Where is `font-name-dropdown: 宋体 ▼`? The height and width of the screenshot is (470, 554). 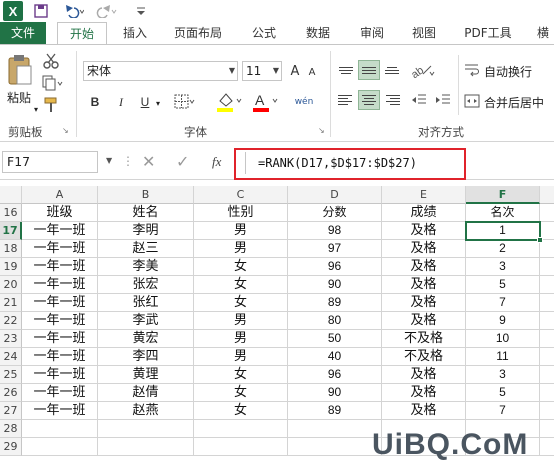
font-name-dropdown: 宋体 ▼ is located at coordinates (160, 71).